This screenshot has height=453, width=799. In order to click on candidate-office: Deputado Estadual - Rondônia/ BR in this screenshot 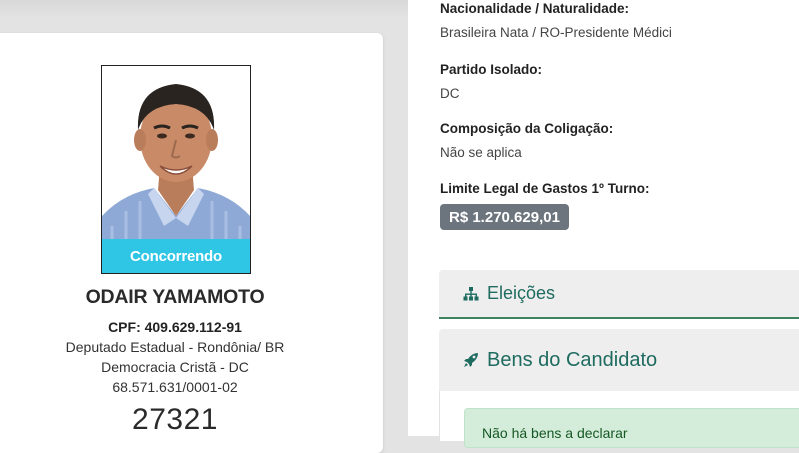, I will do `click(175, 347)`.